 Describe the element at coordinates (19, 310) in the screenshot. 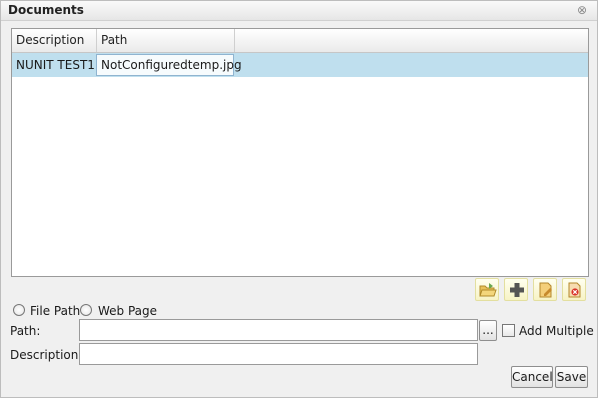

I see `file-path-radio` at that location.